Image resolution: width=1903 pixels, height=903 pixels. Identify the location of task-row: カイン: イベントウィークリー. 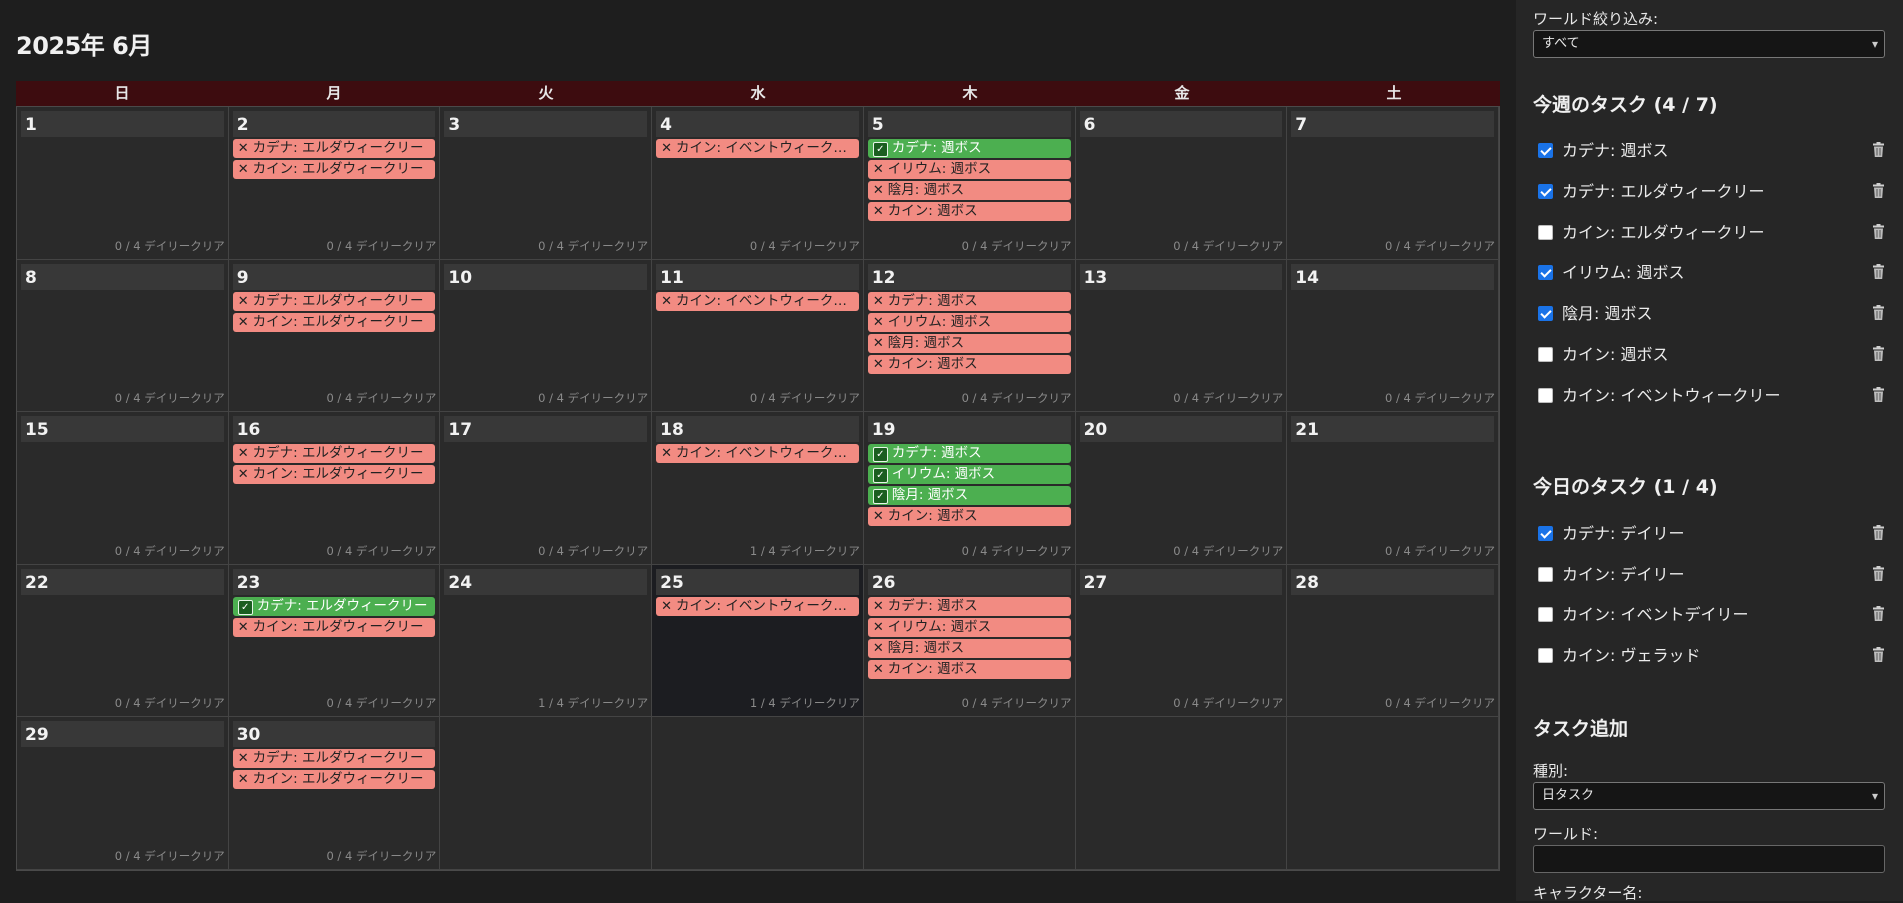
(1713, 396).